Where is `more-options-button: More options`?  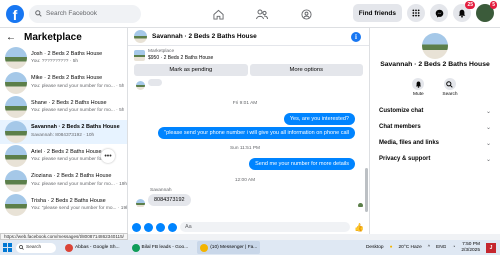 more-options-button: More options is located at coordinates (306, 70).